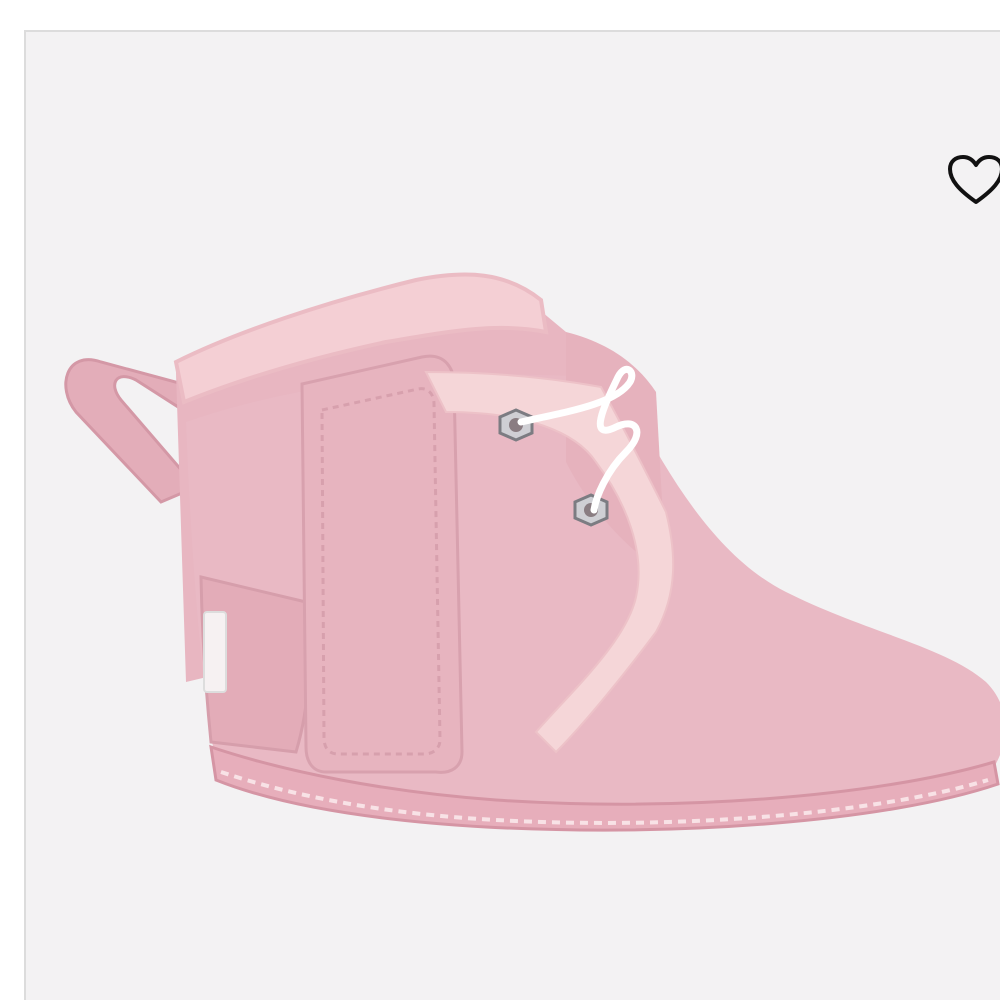 The width and height of the screenshot is (1000, 1002). Describe the element at coordinates (215, 652) in the screenshot. I see `heel-tag` at that location.